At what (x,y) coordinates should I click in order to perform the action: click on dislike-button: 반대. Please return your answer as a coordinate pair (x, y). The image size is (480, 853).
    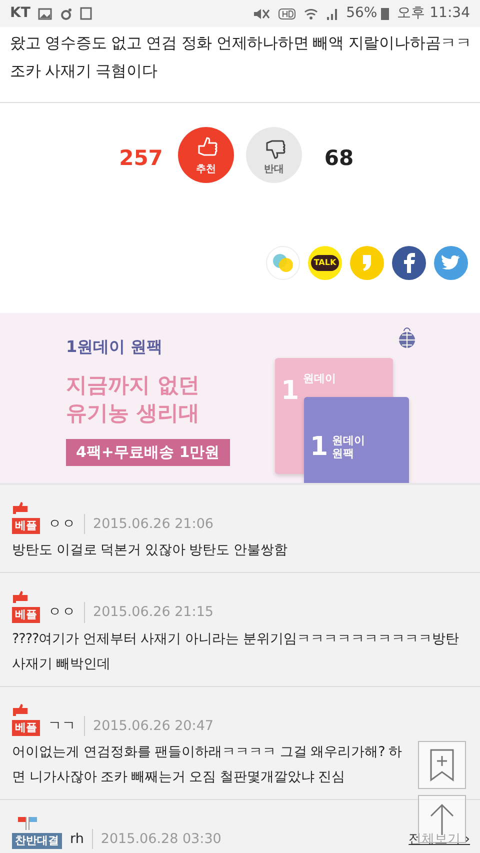
    Looking at the image, I should click on (274, 155).